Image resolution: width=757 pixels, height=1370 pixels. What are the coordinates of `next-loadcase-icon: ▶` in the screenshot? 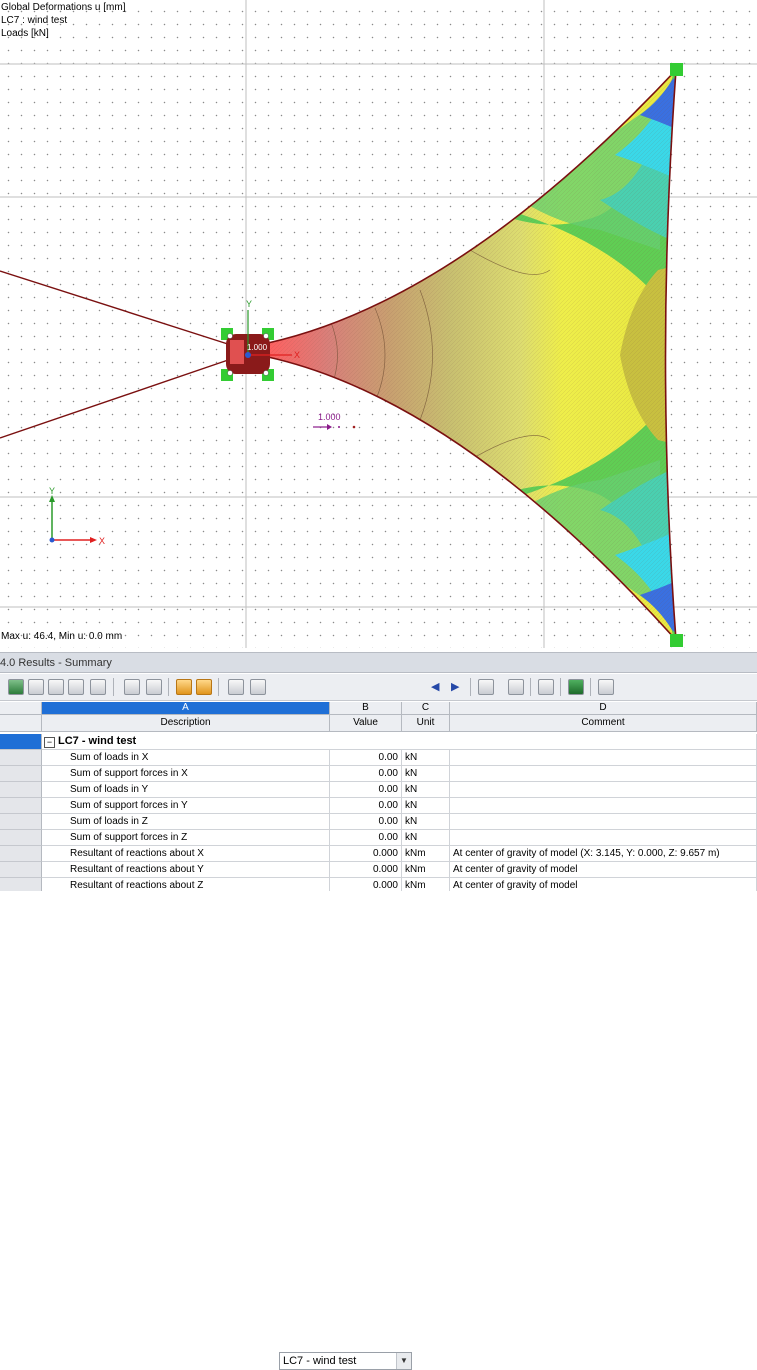 It's located at (455, 687).